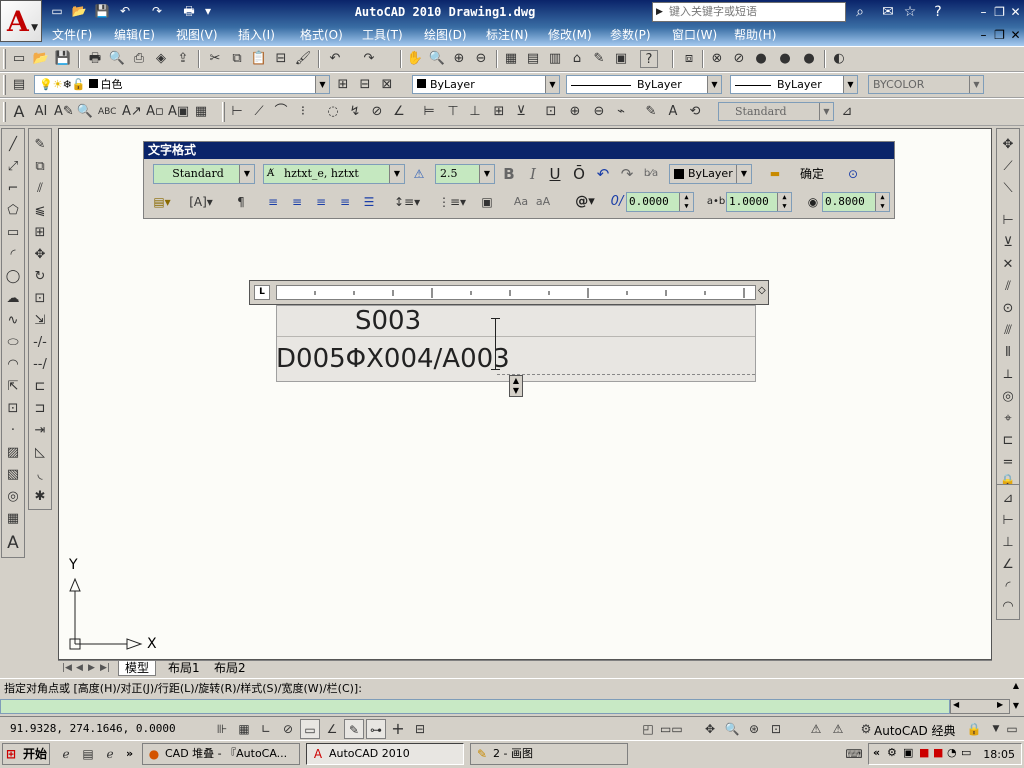 This screenshot has width=1024, height=768. Describe the element at coordinates (197, 35) in the screenshot. I see `menu-view: 视图(V)` at that location.